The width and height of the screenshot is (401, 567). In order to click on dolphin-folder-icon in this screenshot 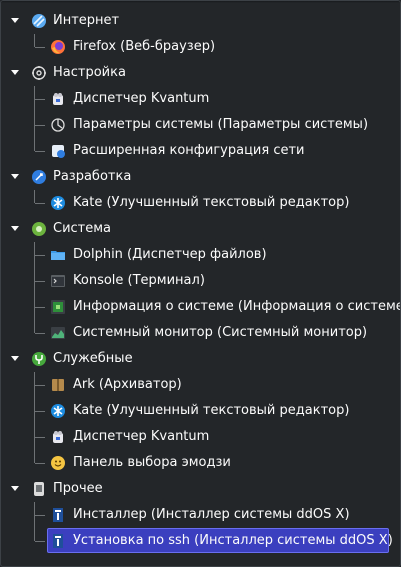, I will do `click(58, 255)`.